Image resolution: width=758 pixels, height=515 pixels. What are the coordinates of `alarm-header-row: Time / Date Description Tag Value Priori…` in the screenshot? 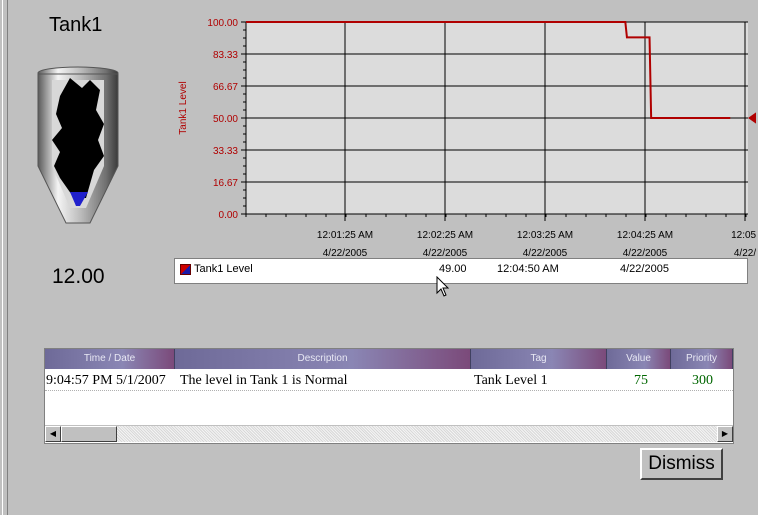 It's located at (389, 359).